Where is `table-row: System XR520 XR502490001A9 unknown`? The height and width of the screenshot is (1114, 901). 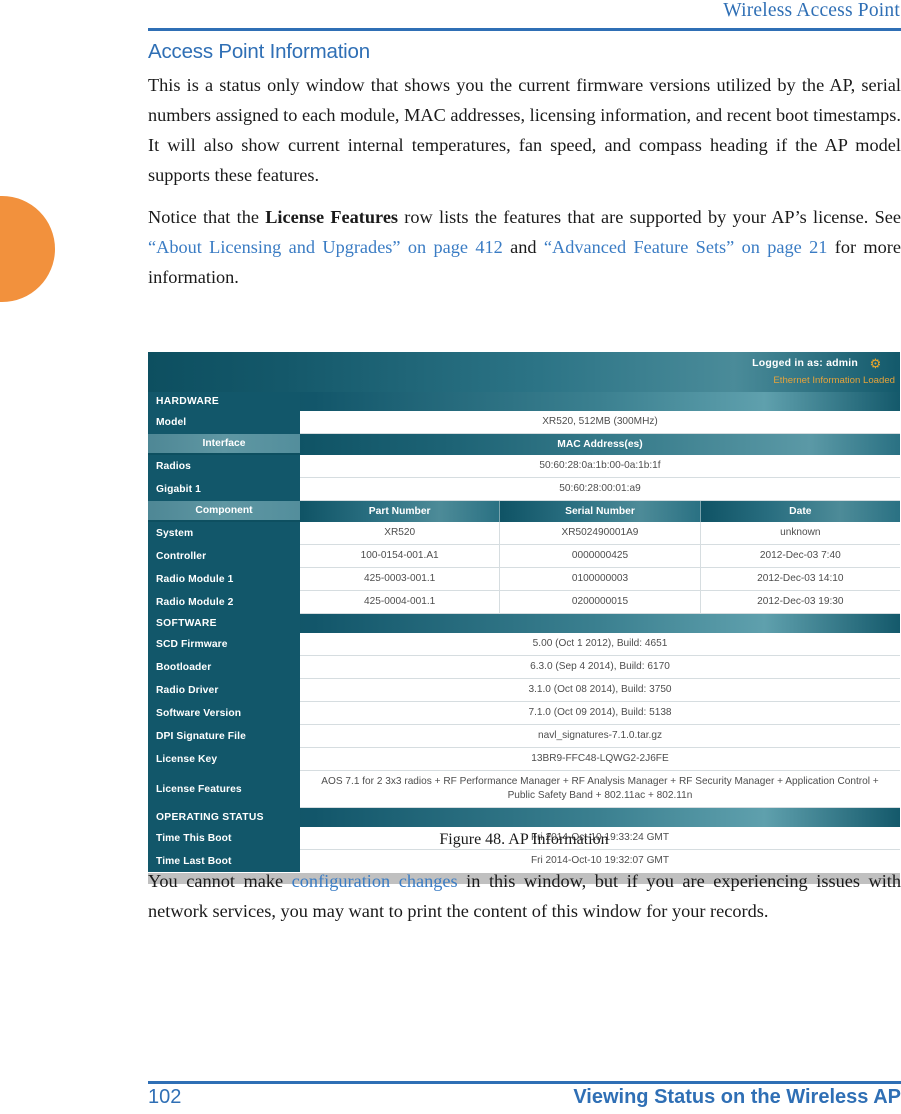 table-row: System XR520 XR502490001A9 unknown is located at coordinates (524, 533).